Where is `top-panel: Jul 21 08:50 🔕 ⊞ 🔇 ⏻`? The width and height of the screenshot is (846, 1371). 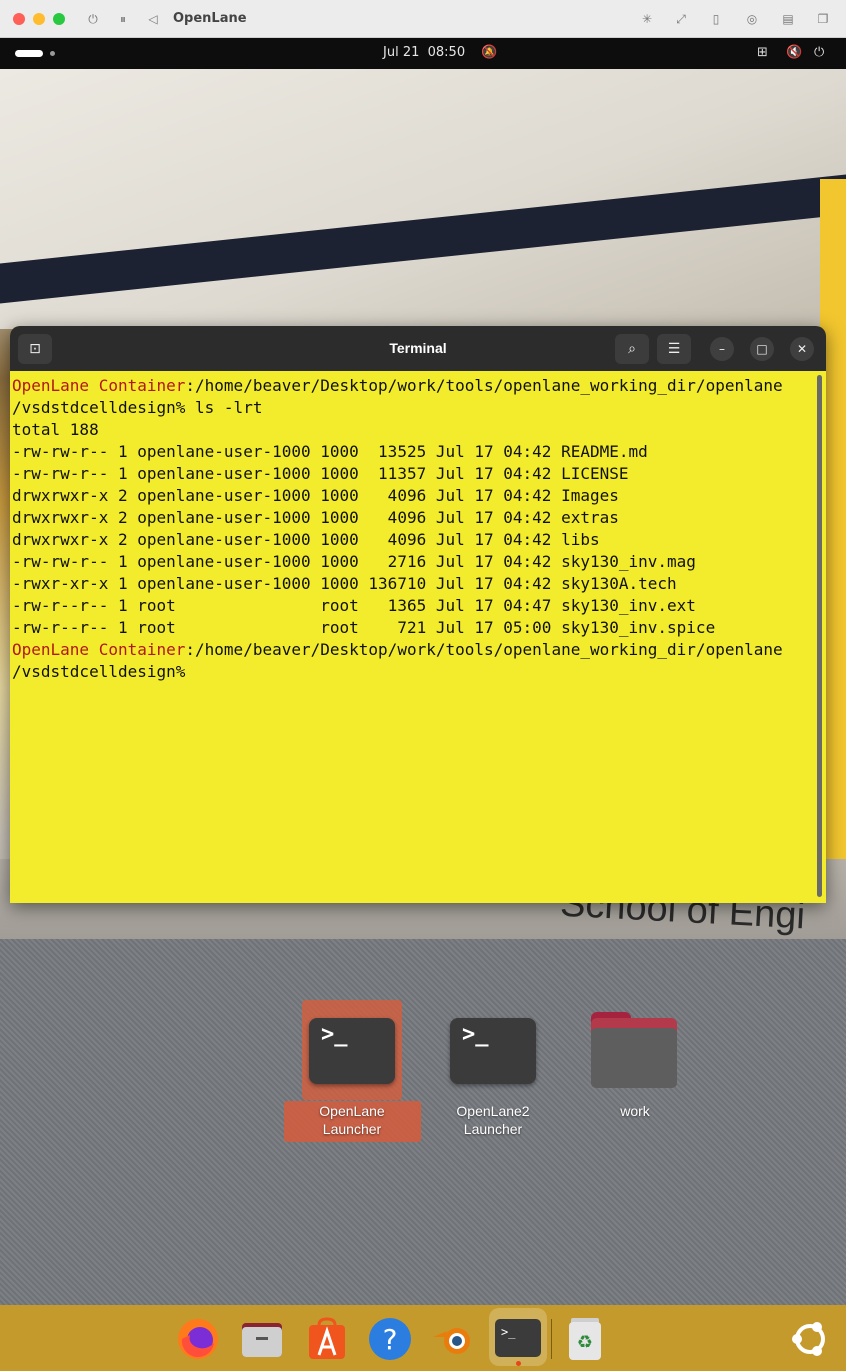
top-panel: Jul 21 08:50 🔕 ⊞ 🔇 ⏻ is located at coordinates (423, 53).